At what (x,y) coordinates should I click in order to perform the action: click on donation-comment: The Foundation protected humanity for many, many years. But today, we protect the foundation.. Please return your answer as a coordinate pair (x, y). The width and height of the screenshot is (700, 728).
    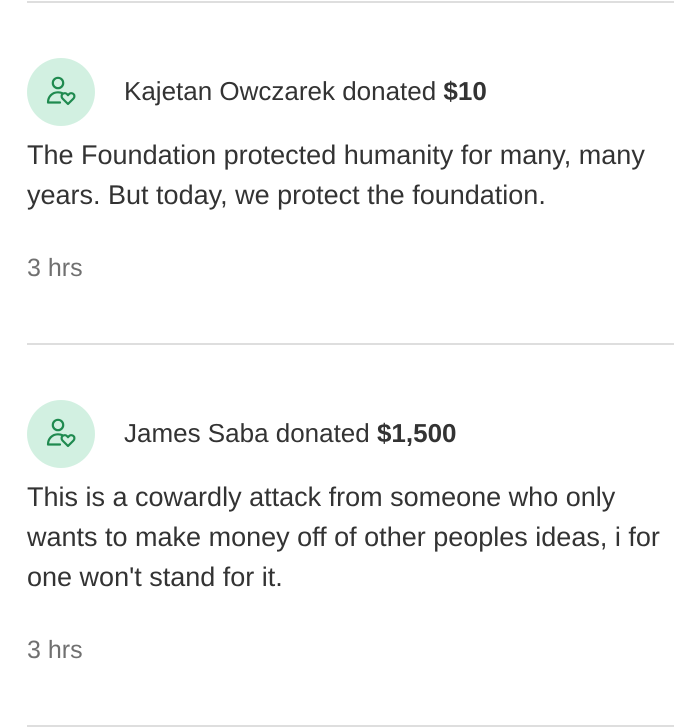
    Looking at the image, I should click on (336, 175).